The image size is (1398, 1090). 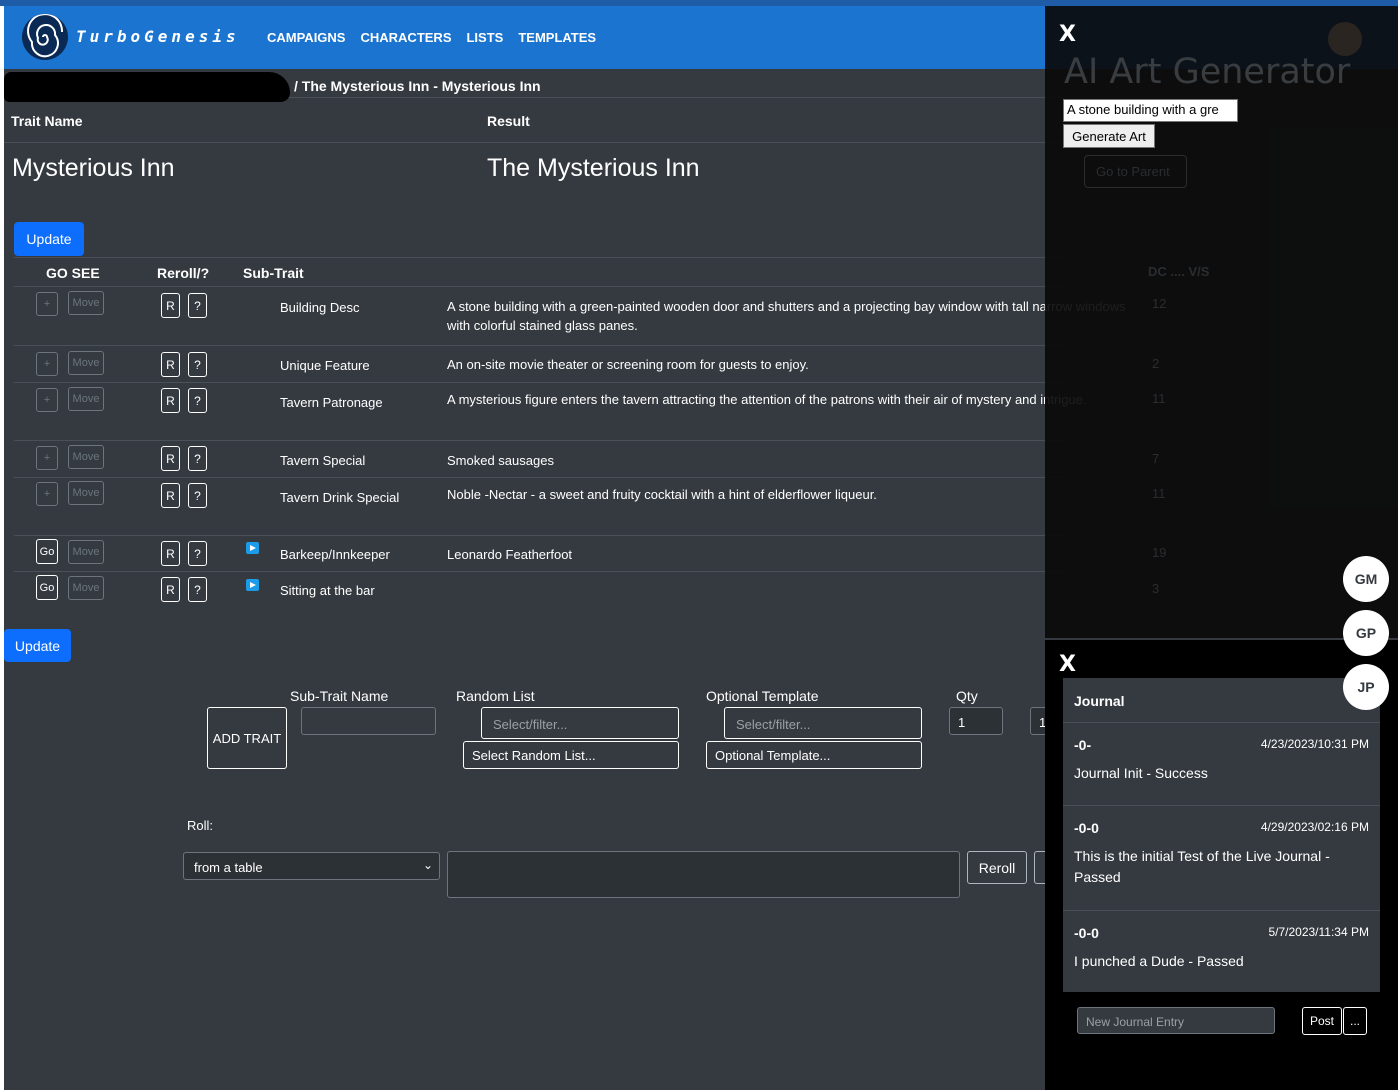 What do you see at coordinates (508, 121) in the screenshot?
I see `result-header: Result` at bounding box center [508, 121].